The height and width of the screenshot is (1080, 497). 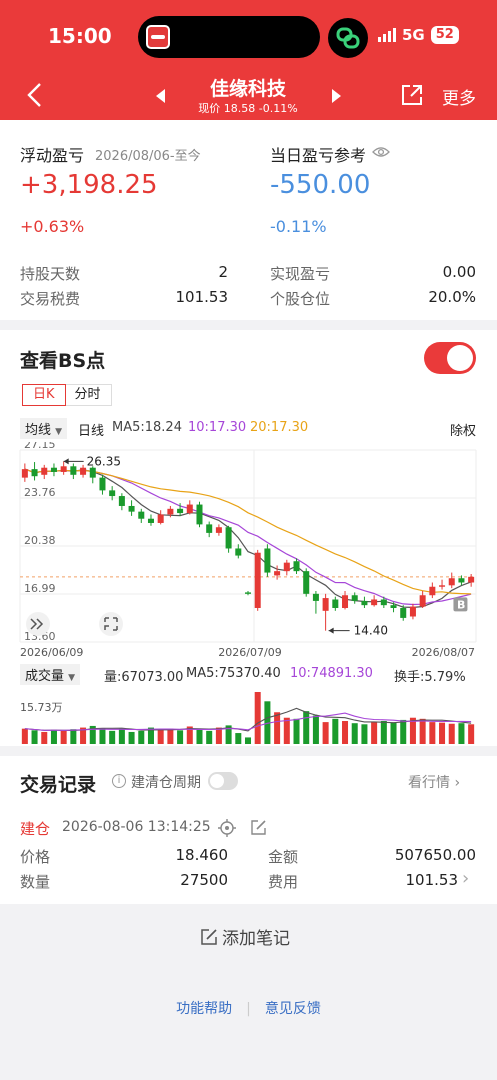 I want to click on cycle-toggle, so click(x=223, y=781).